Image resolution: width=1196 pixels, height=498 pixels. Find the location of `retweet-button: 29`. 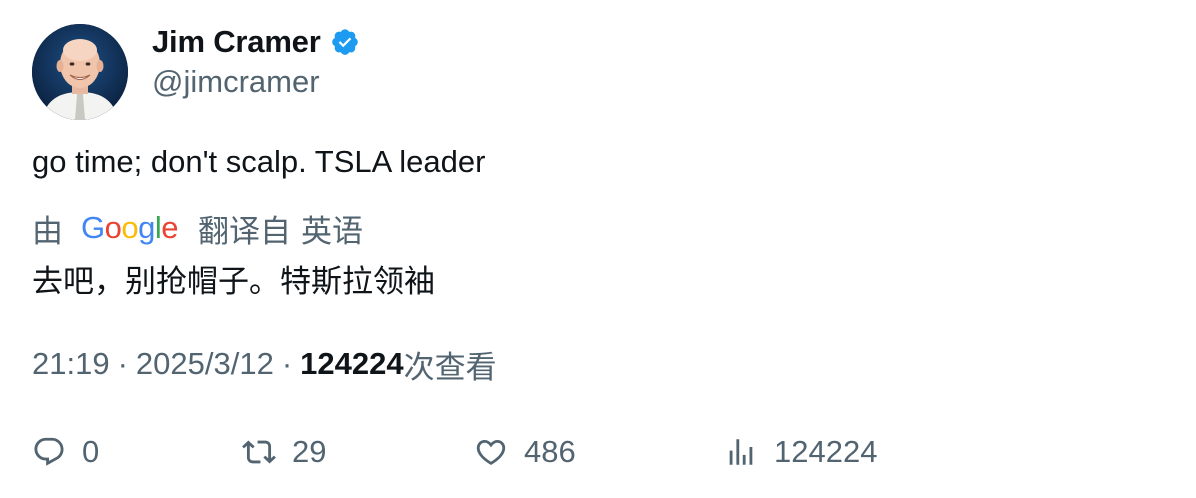

retweet-button: 29 is located at coordinates (284, 452).